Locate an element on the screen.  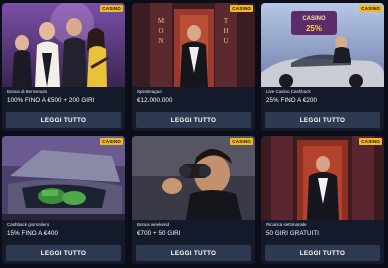
gangster-group-art: CASINO is located at coordinates (63, 45).